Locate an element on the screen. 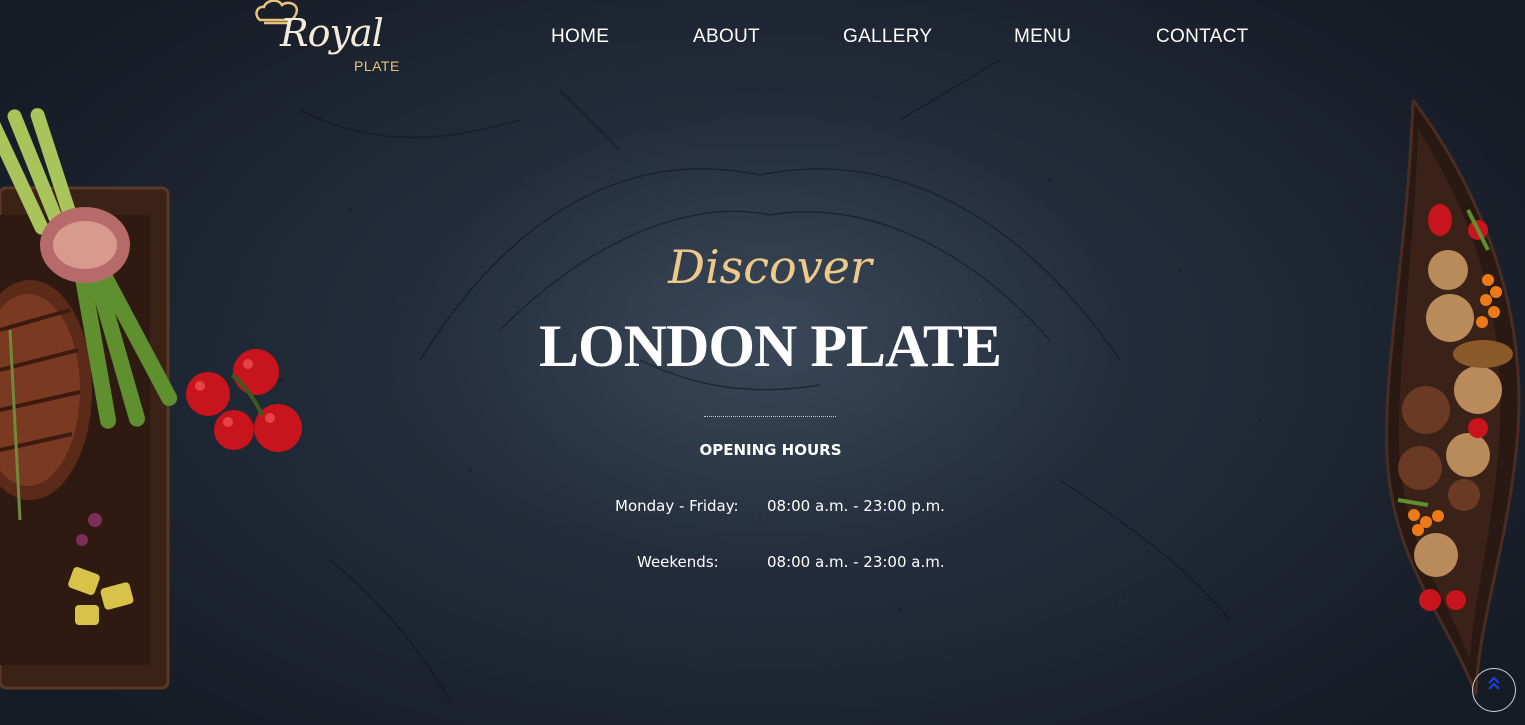 This screenshot has width=1525, height=725. nuts-bowl-image is located at coordinates (1453, 398).